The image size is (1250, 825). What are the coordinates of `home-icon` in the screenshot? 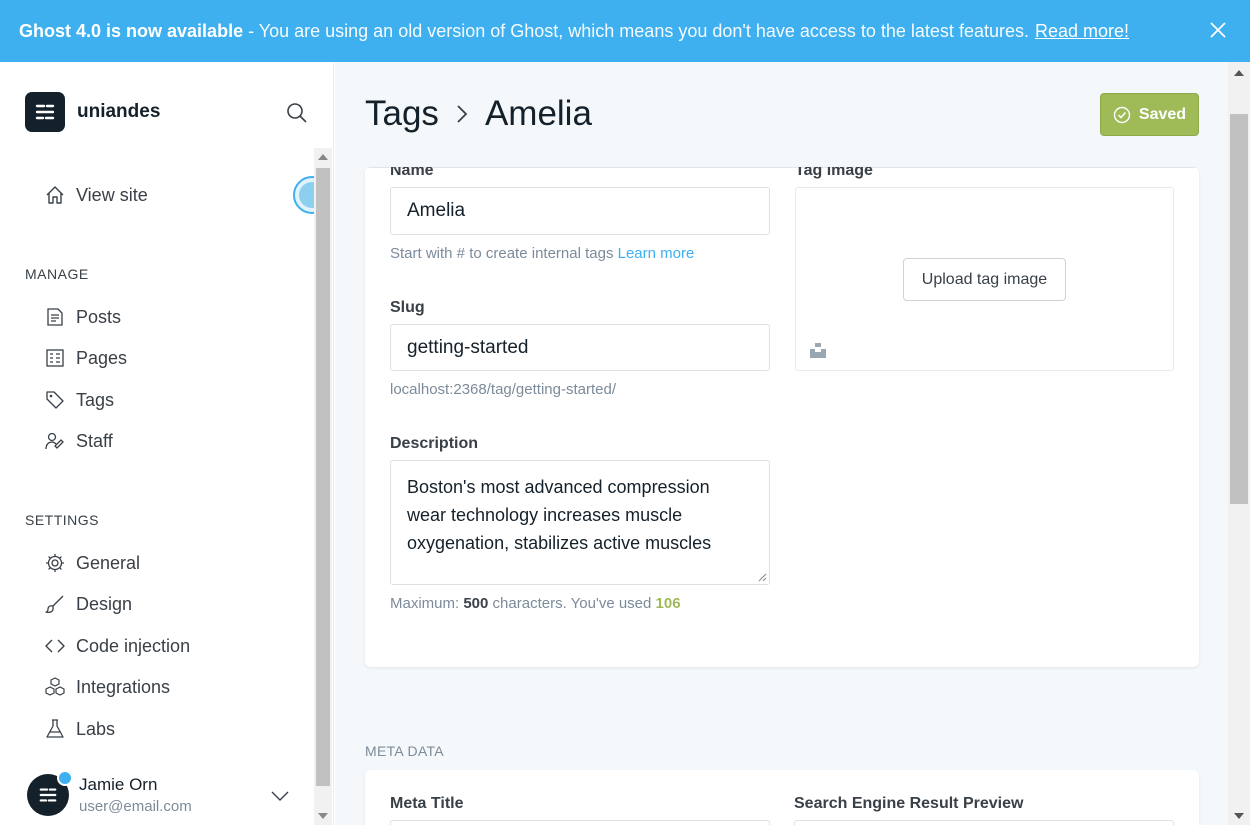 It's located at (55, 195).